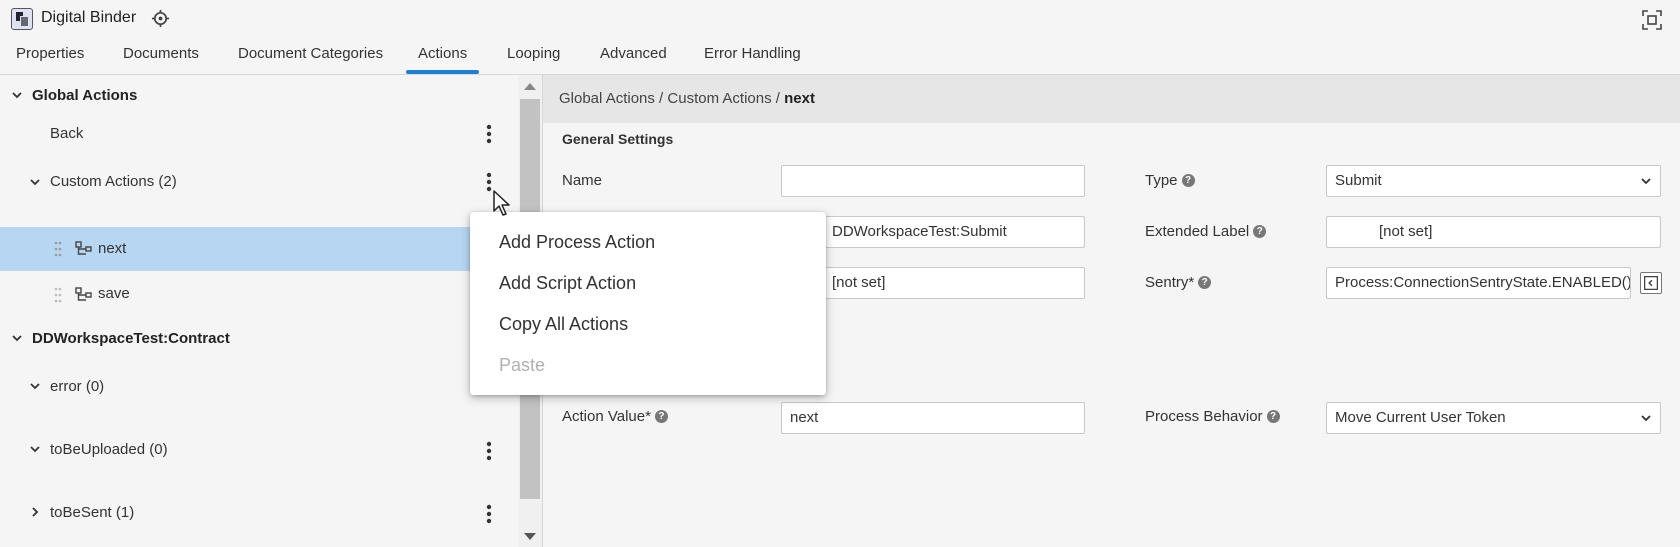 The width and height of the screenshot is (1680, 547). What do you see at coordinates (522, 365) in the screenshot?
I see `menu-item-paste: Paste` at bounding box center [522, 365].